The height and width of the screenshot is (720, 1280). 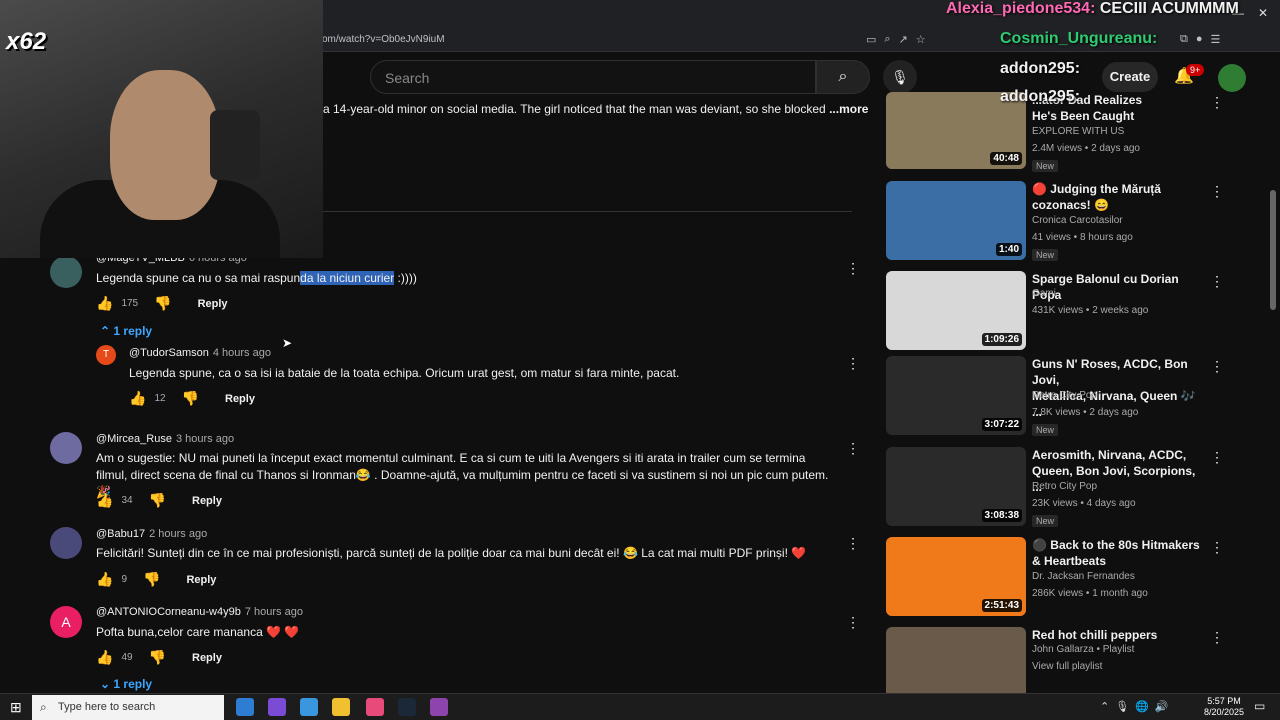 I want to click on comment-text-part: Legenda spune ca nu o sa mai raspun, so click(x=198, y=278).